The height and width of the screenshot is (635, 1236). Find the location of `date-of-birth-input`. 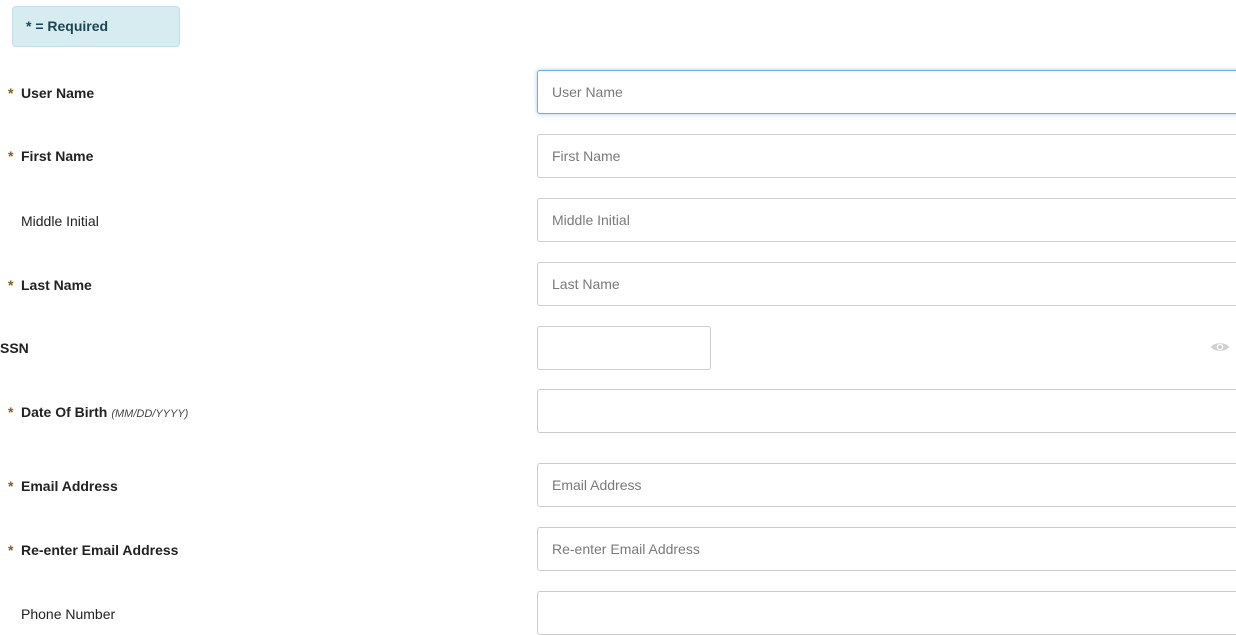

date-of-birth-input is located at coordinates (886, 411).